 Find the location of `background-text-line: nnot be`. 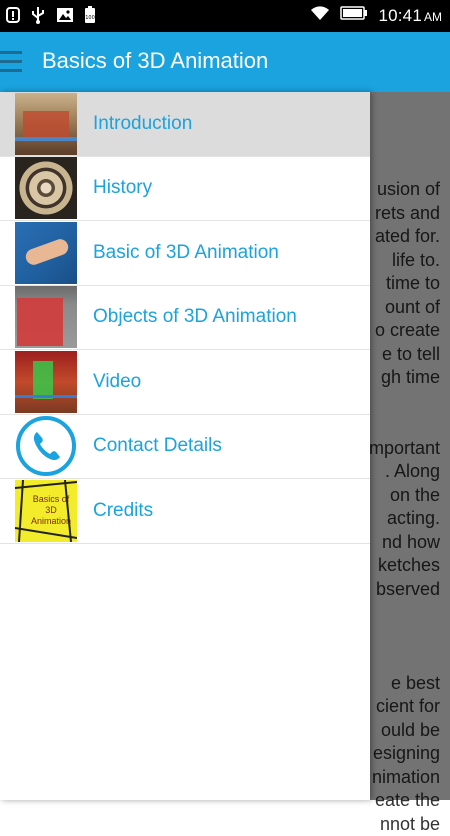

background-text-line: nnot be is located at coordinates (415, 824).